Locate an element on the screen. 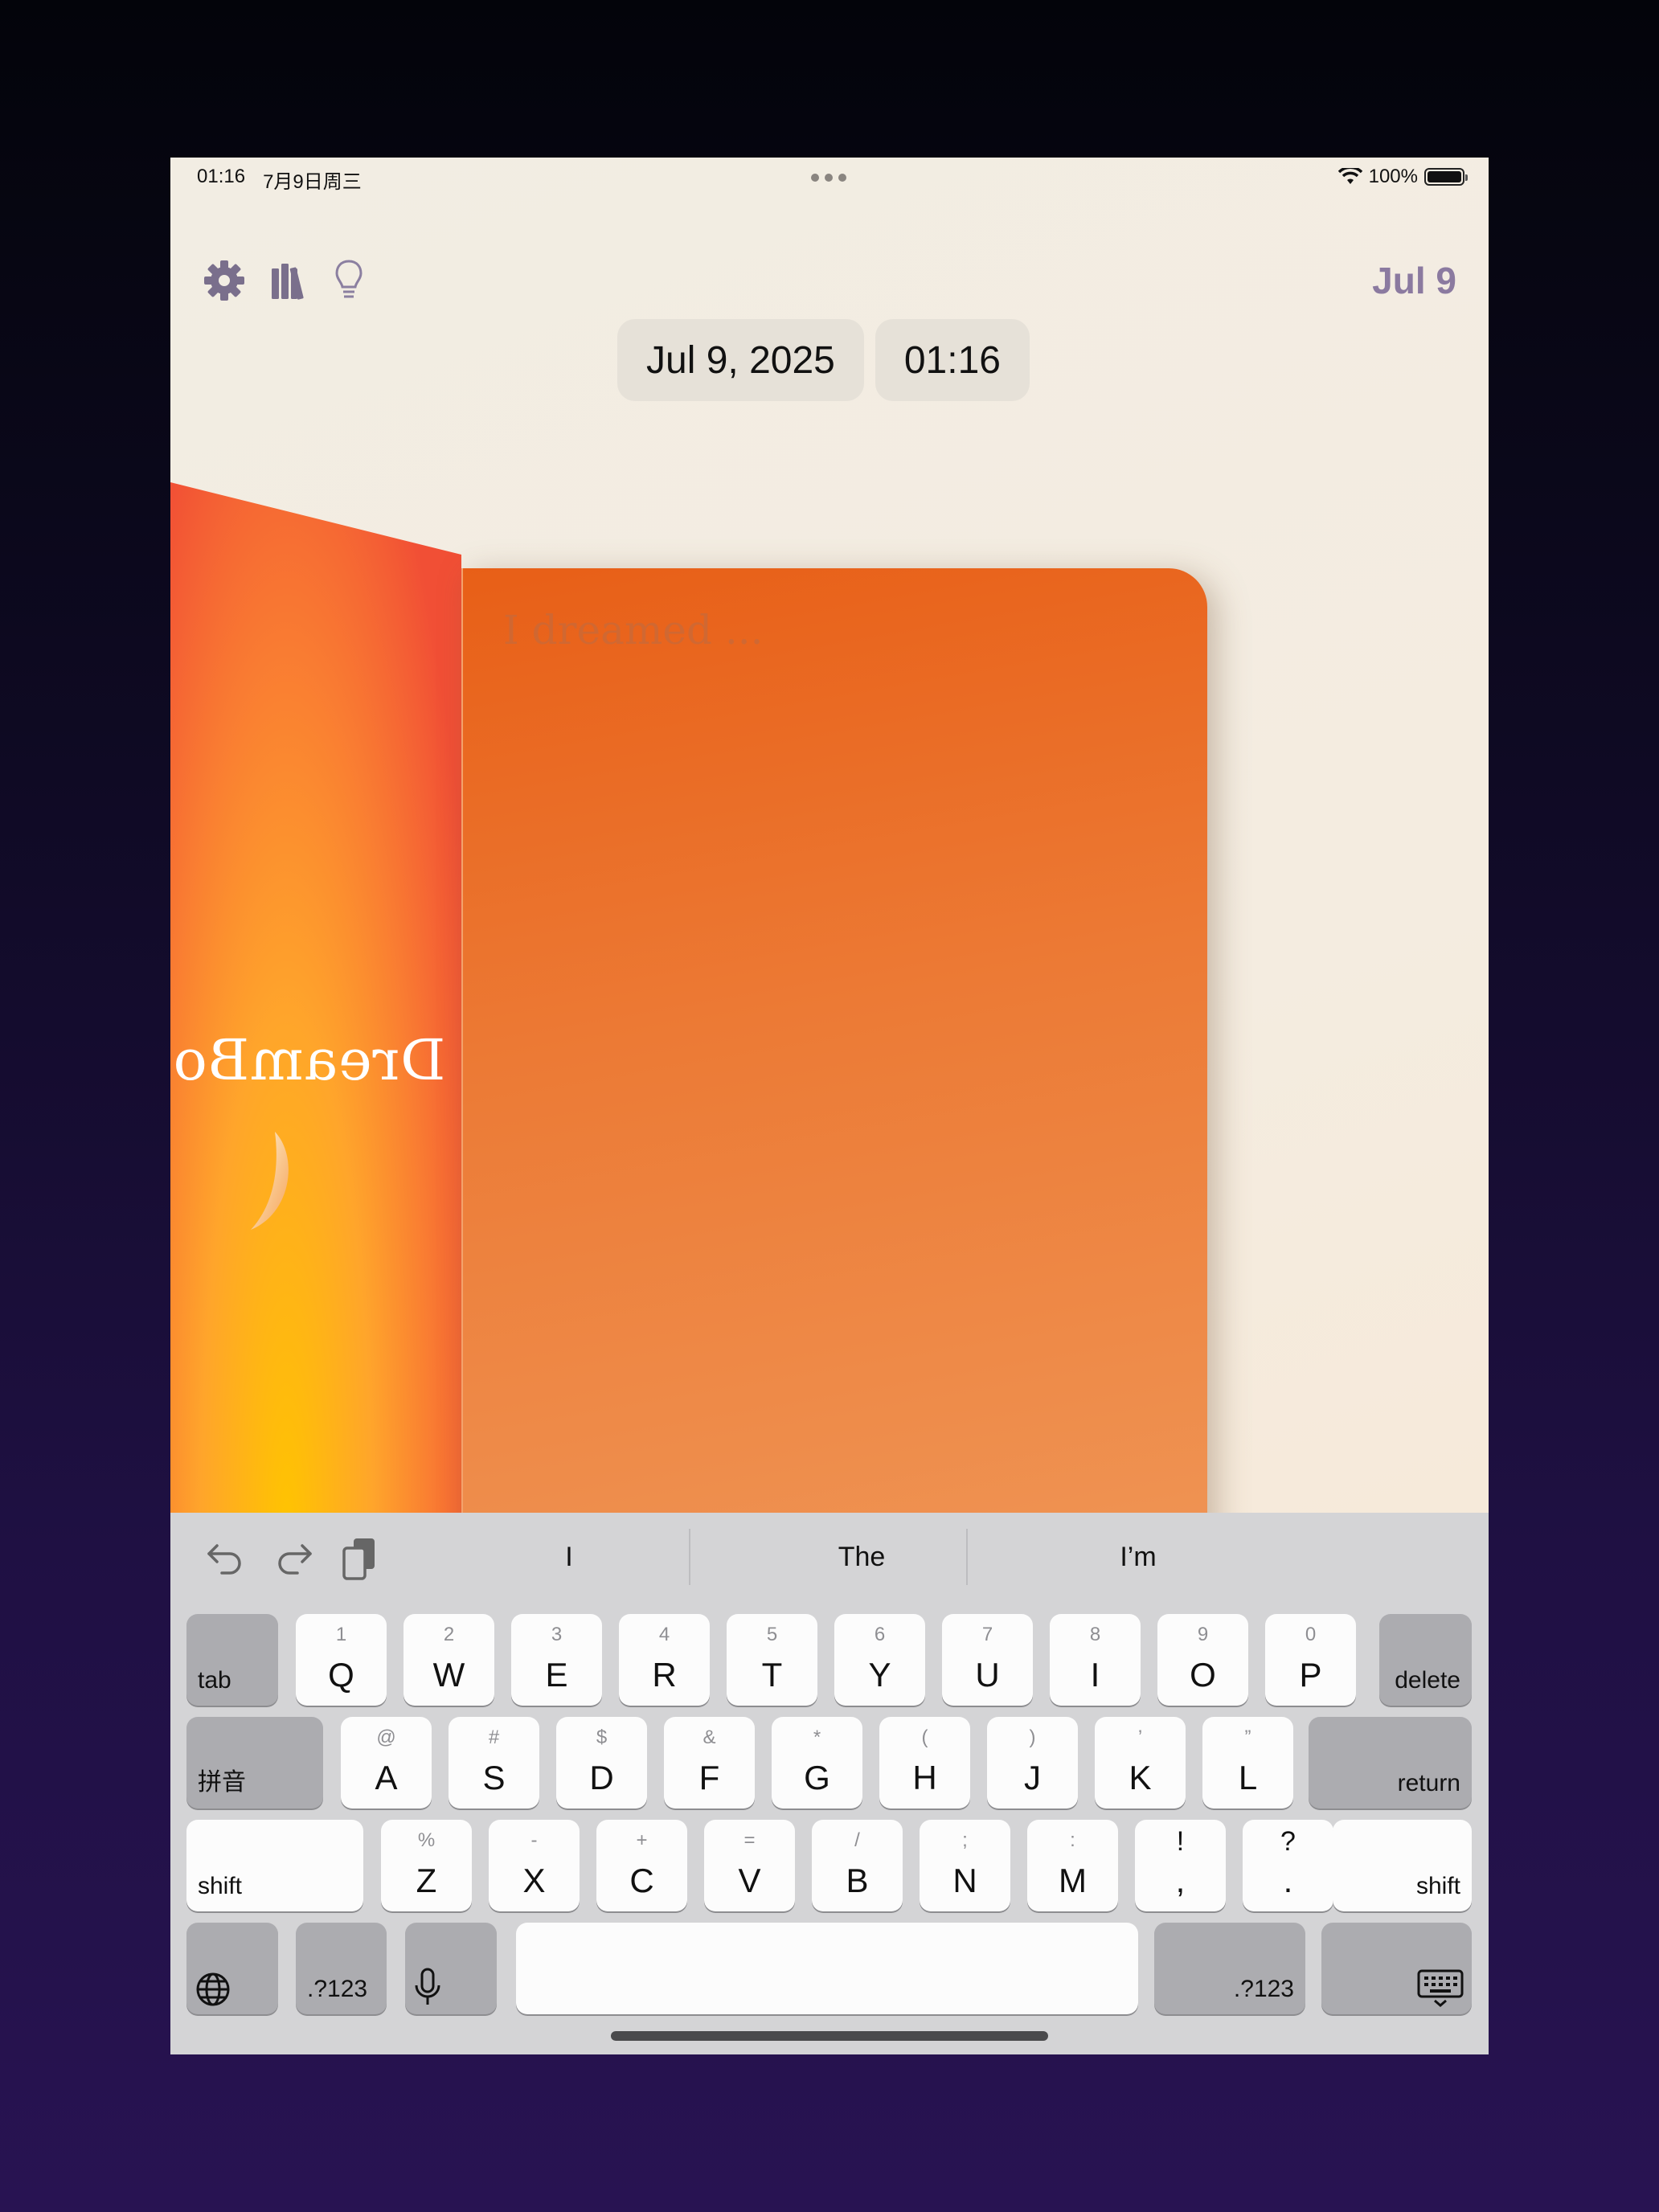 The height and width of the screenshot is (2212, 1659). moon-icon is located at coordinates (270, 1181).